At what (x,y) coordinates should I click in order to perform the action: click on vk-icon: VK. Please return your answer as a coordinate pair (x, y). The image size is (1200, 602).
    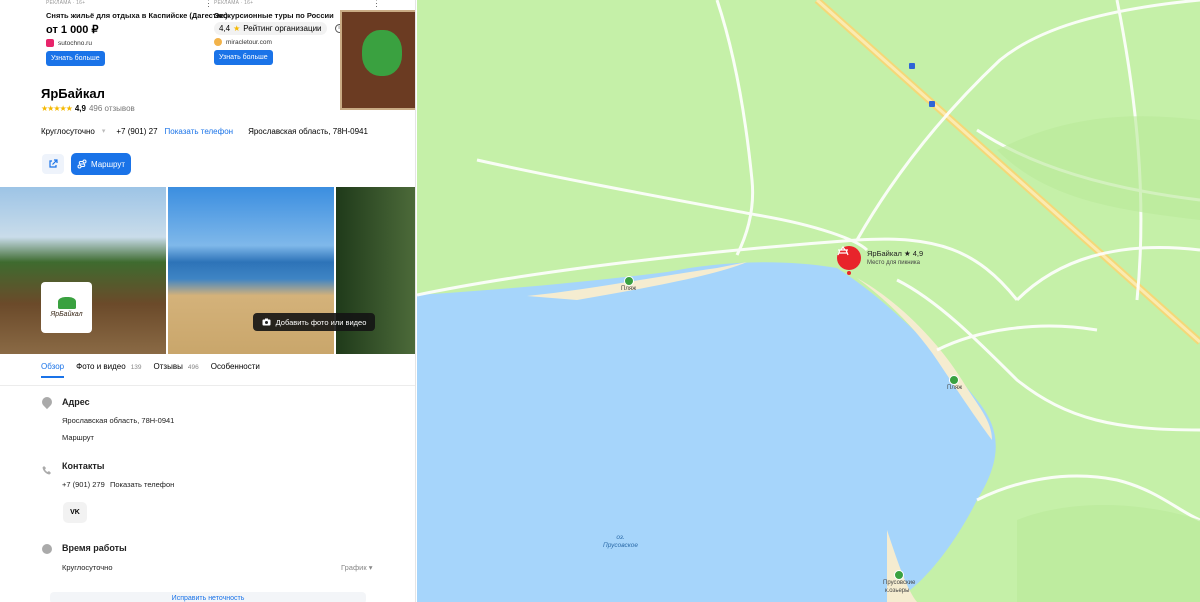
    Looking at the image, I should click on (75, 512).